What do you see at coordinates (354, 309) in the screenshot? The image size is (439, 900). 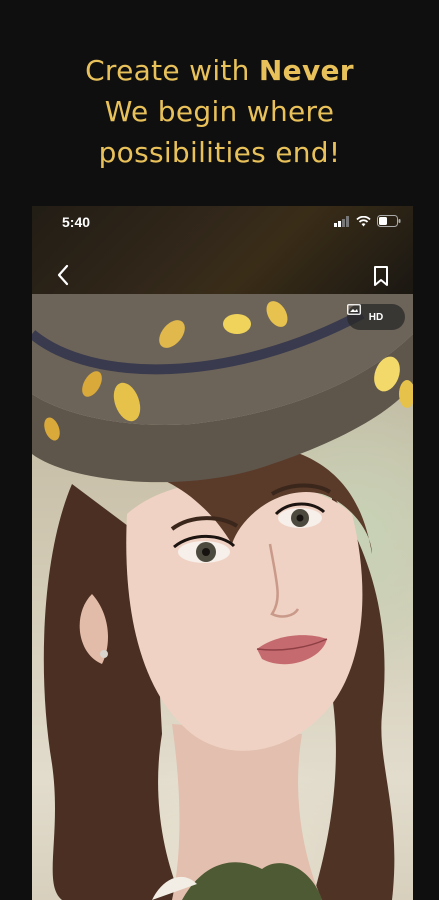 I see `image-quality-icon` at bounding box center [354, 309].